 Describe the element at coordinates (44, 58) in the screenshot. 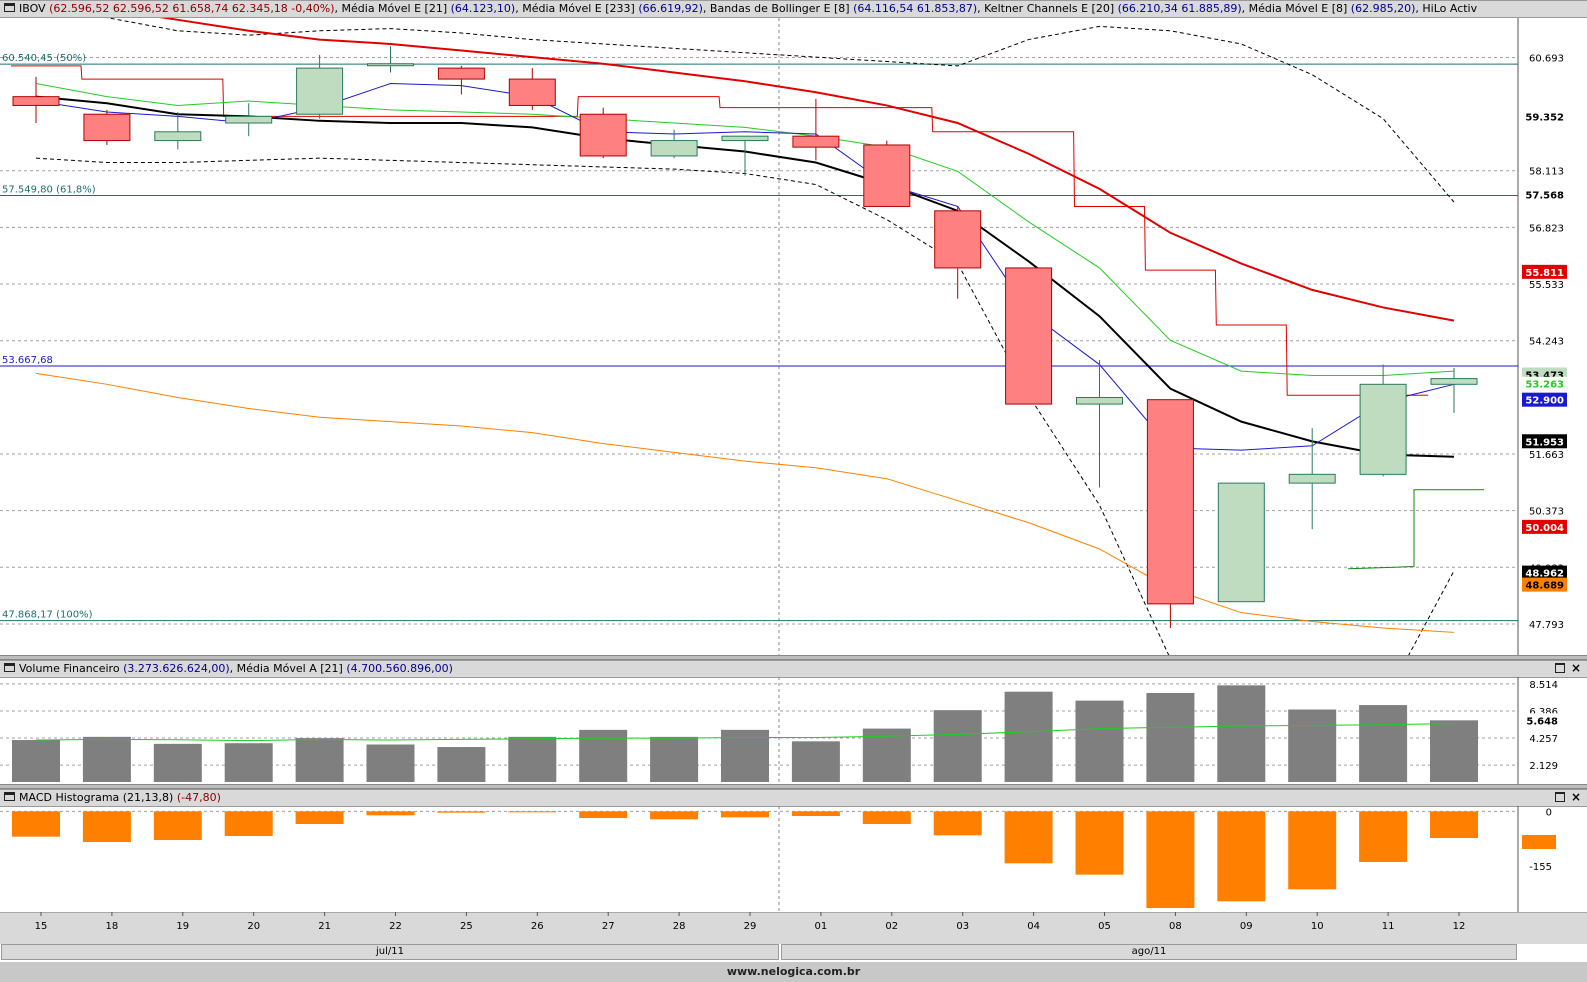

I see `level-label: 60.540,45 (50%)` at that location.